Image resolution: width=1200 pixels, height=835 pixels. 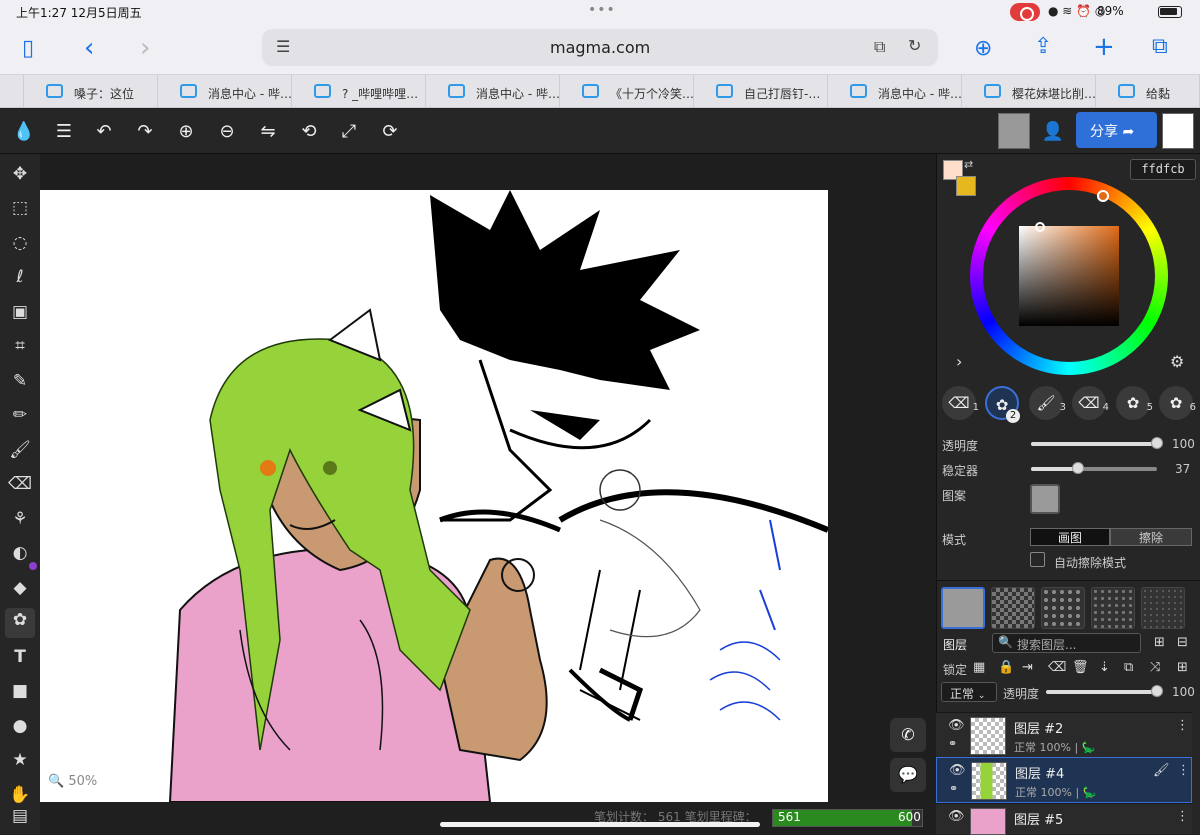 I want to click on pattern-swatch, so click(x=1045, y=499).